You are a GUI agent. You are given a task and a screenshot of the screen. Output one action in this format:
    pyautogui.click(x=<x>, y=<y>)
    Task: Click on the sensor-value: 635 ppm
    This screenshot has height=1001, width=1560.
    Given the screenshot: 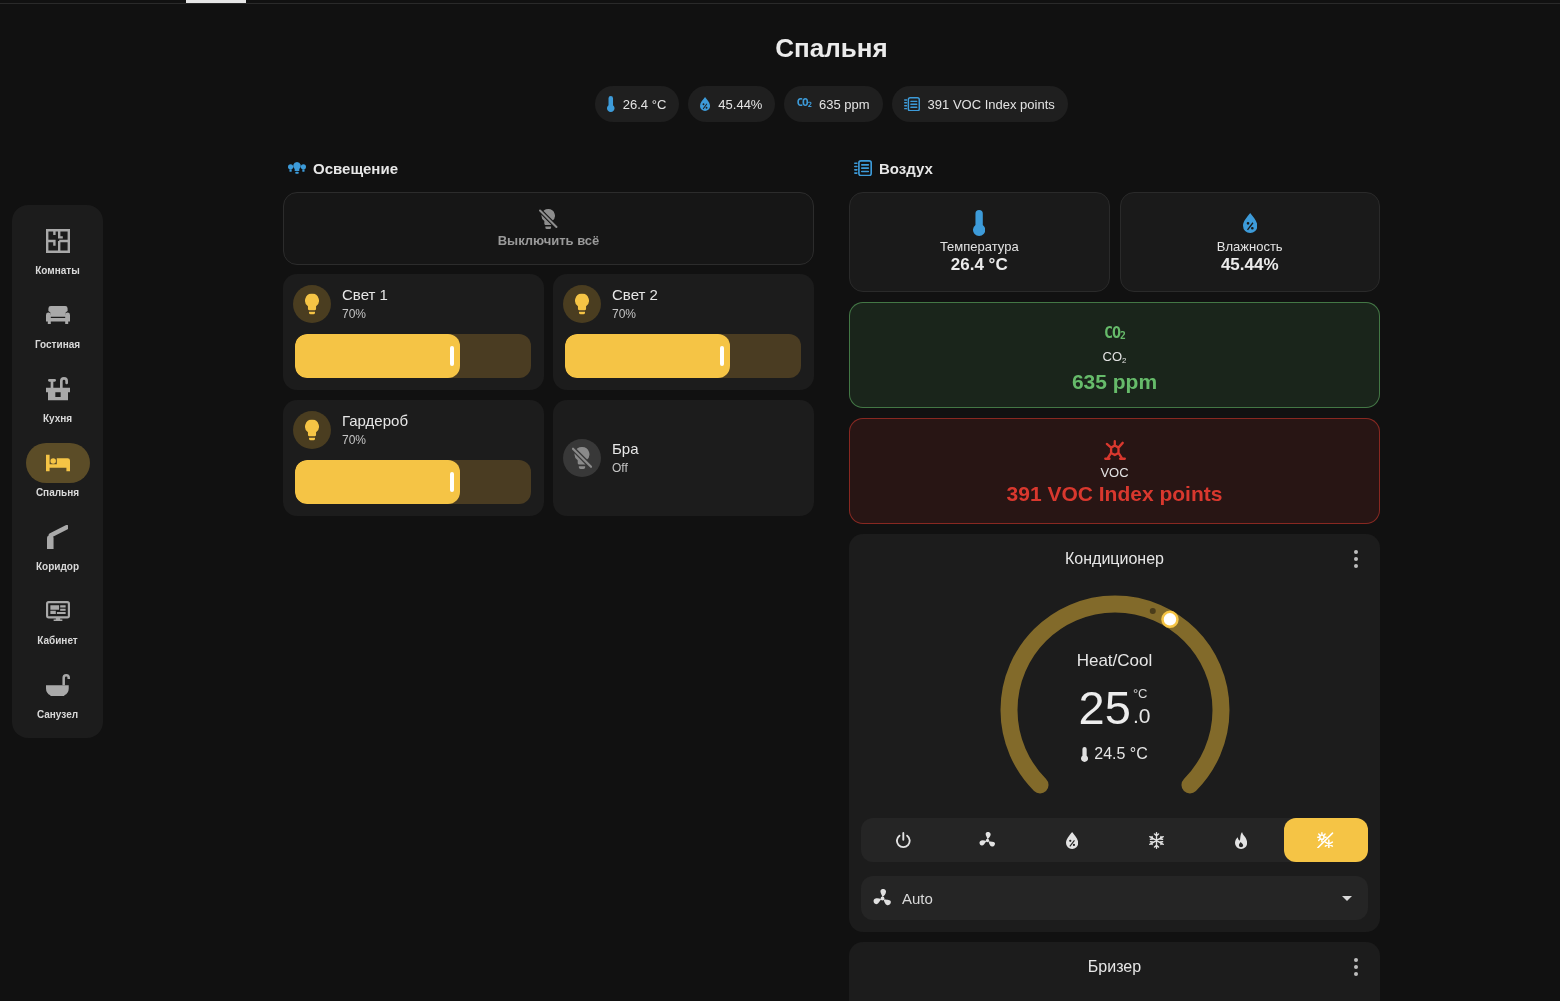 What is the action you would take?
    pyautogui.click(x=1114, y=382)
    